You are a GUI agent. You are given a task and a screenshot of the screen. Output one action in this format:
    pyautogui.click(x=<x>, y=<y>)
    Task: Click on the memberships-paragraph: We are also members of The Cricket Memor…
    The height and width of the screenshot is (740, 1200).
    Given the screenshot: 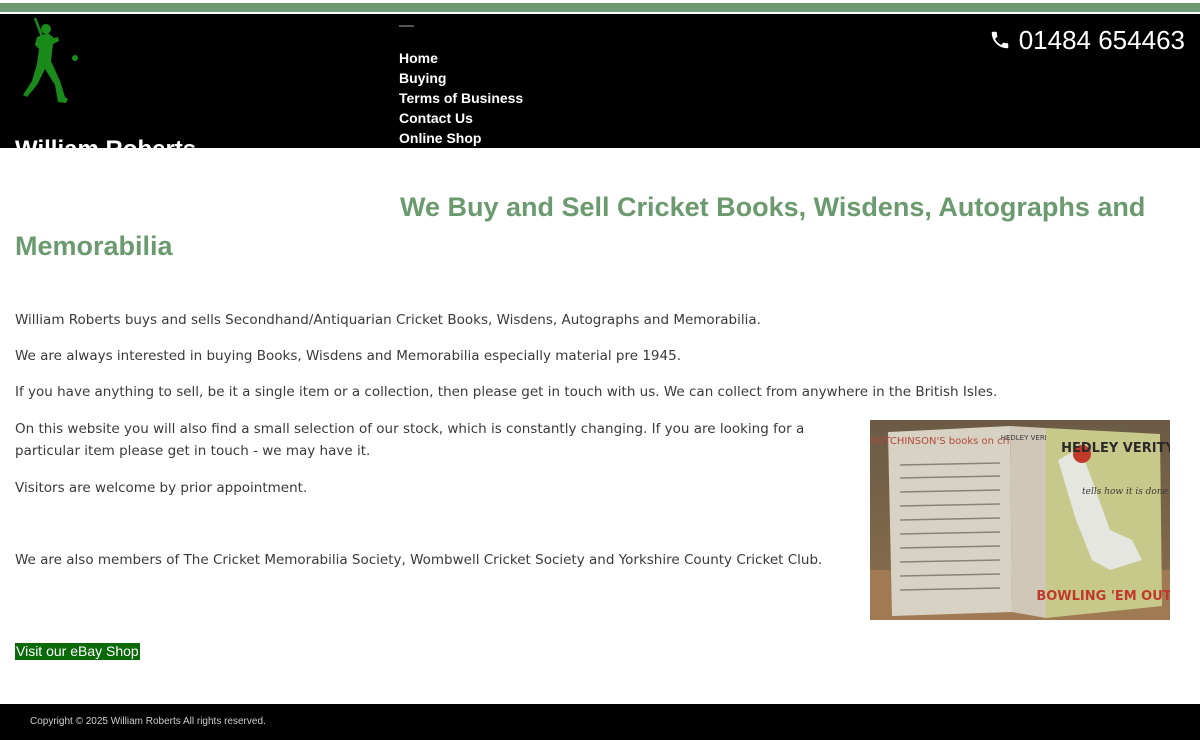 What is the action you would take?
    pyautogui.click(x=419, y=560)
    